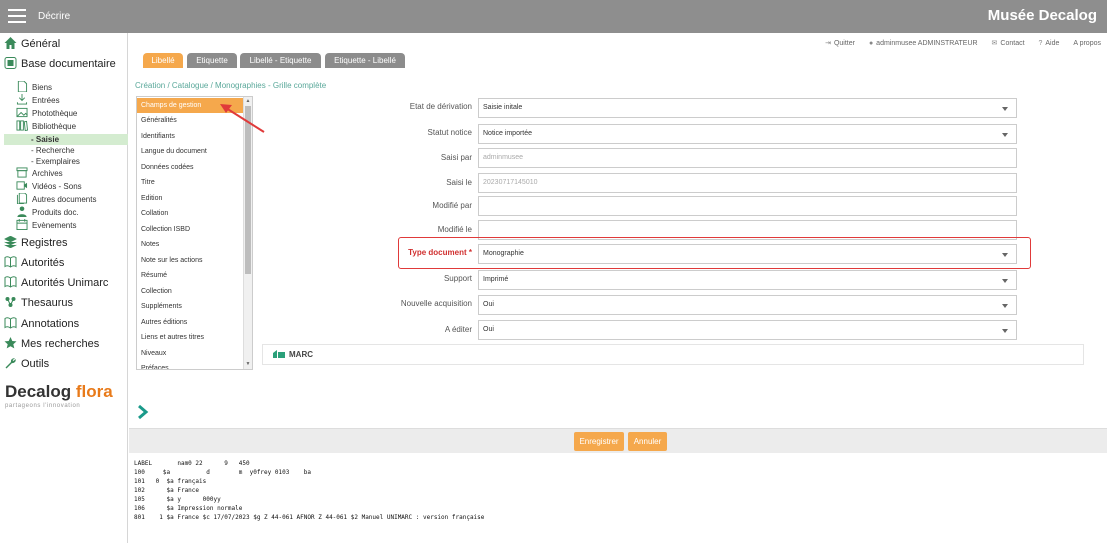  I want to click on wrench-icon, so click(10, 363).